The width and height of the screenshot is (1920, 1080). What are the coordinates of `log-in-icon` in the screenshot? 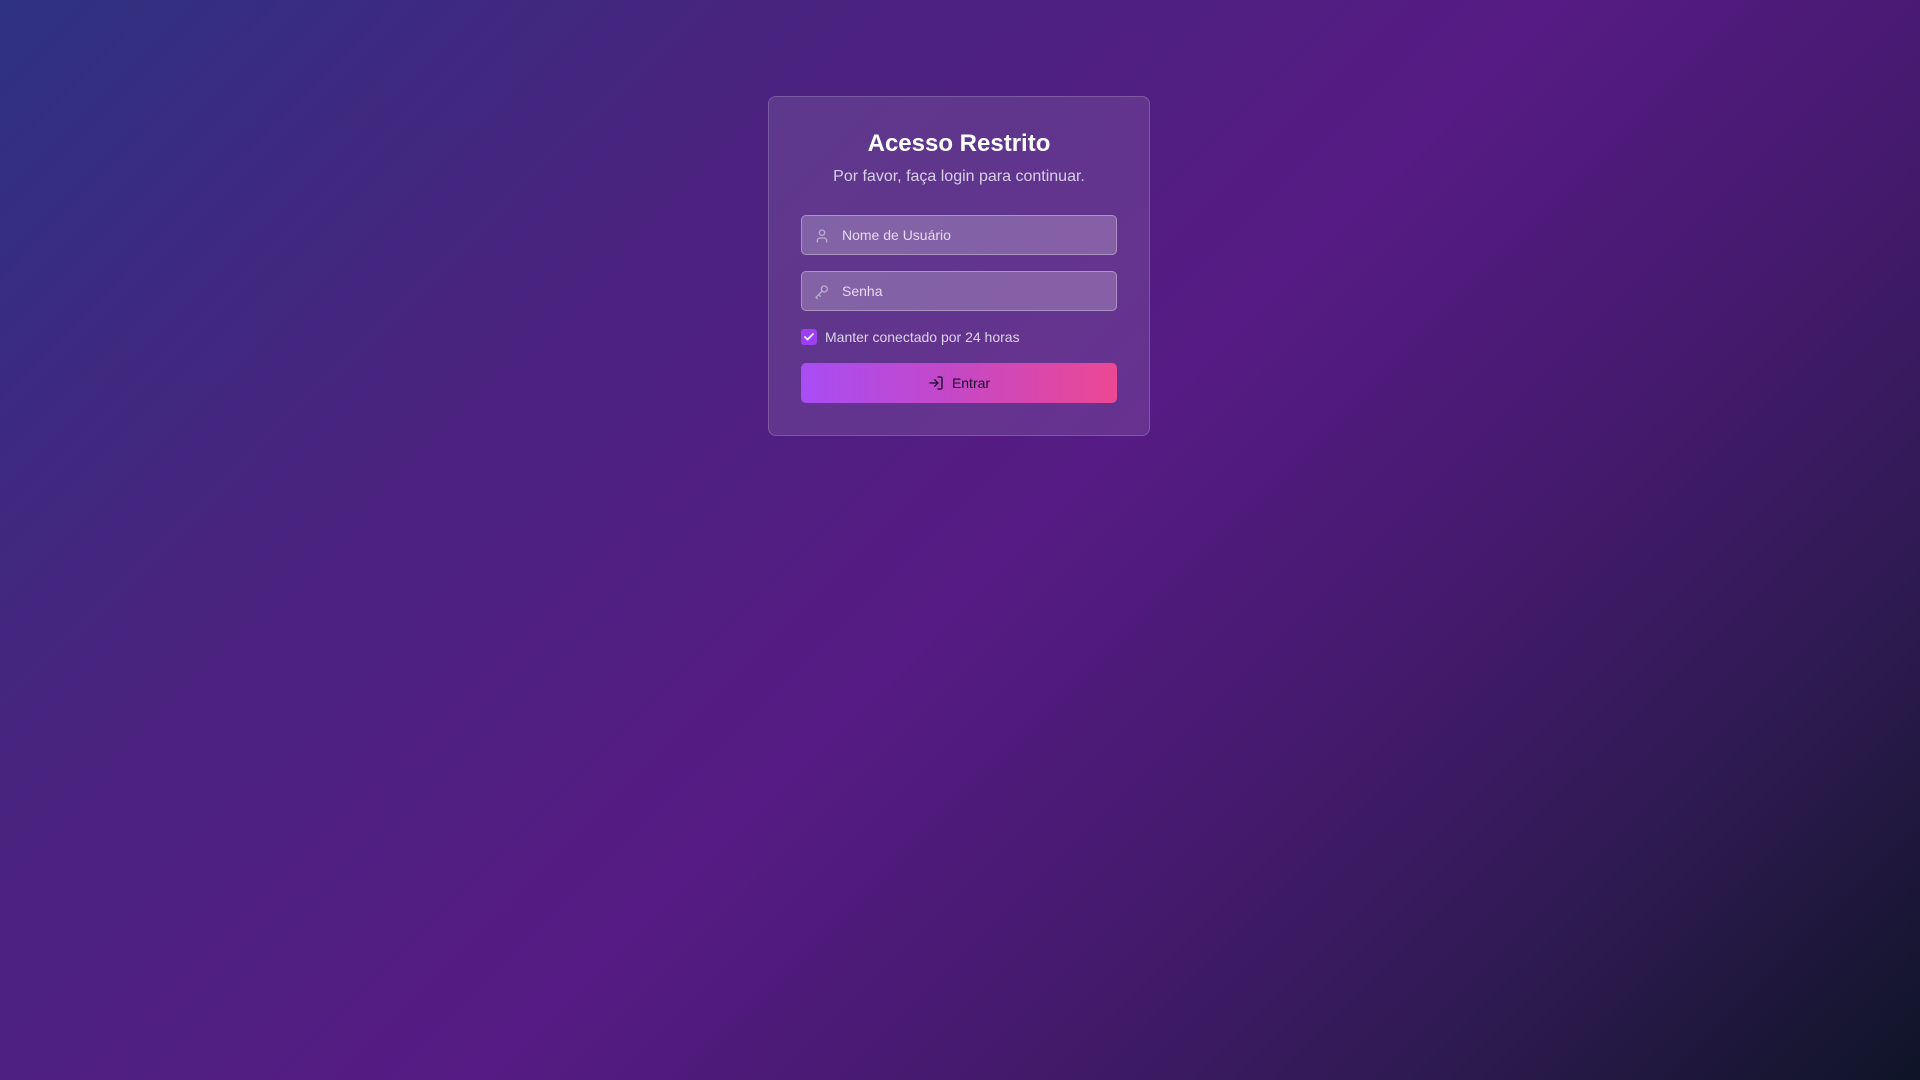 It's located at (936, 383).